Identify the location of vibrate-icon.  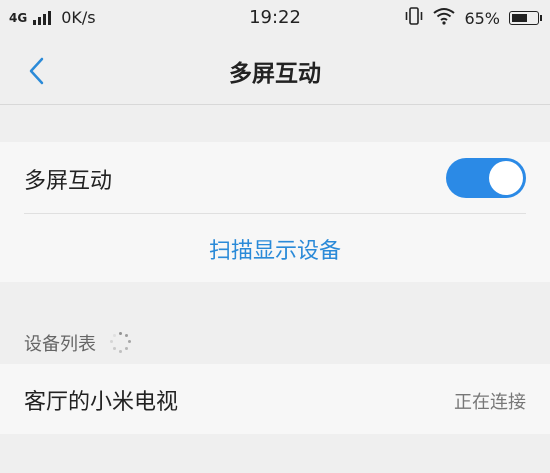
(414, 18).